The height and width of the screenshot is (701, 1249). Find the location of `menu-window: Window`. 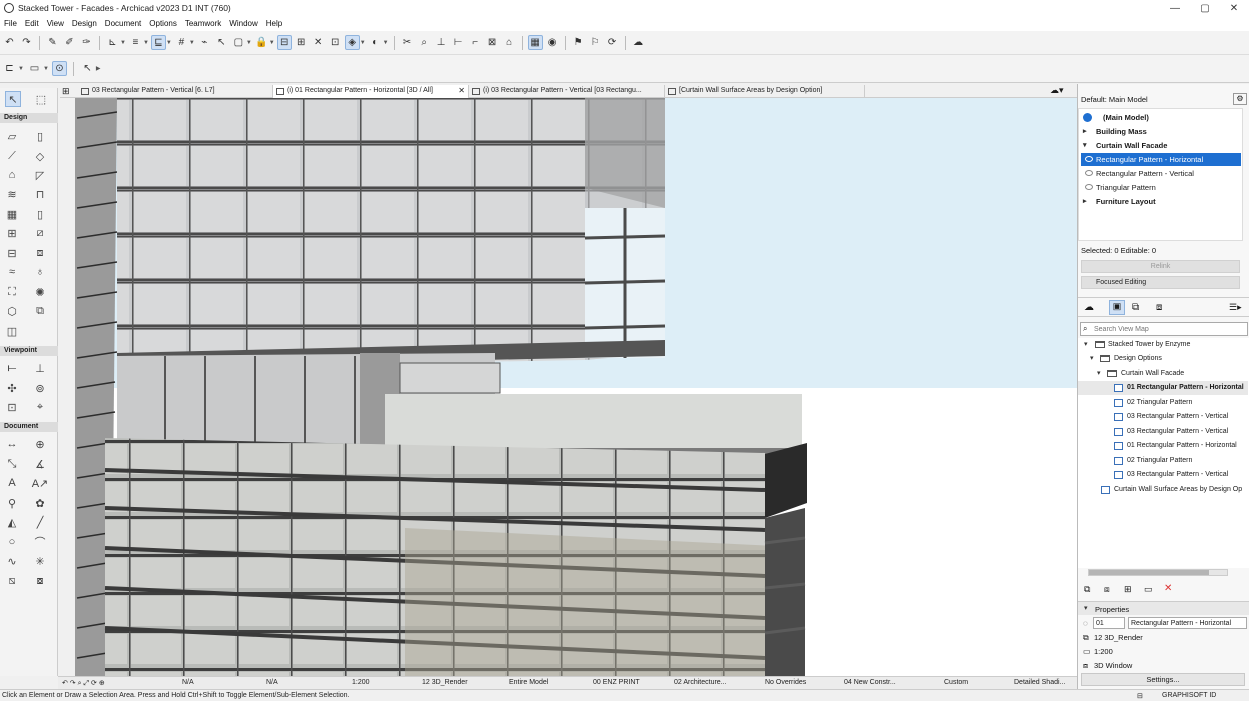

menu-window: Window is located at coordinates (243, 23).